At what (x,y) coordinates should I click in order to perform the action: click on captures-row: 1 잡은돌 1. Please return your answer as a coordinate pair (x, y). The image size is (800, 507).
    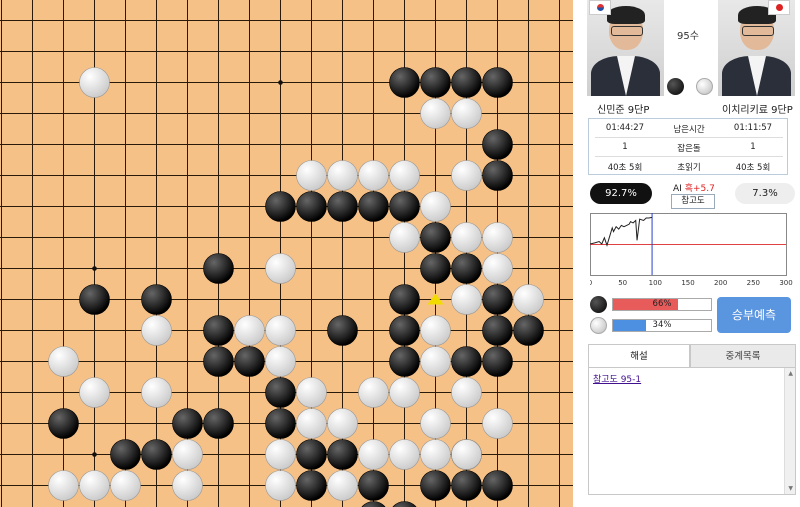
    Looking at the image, I should click on (688, 147).